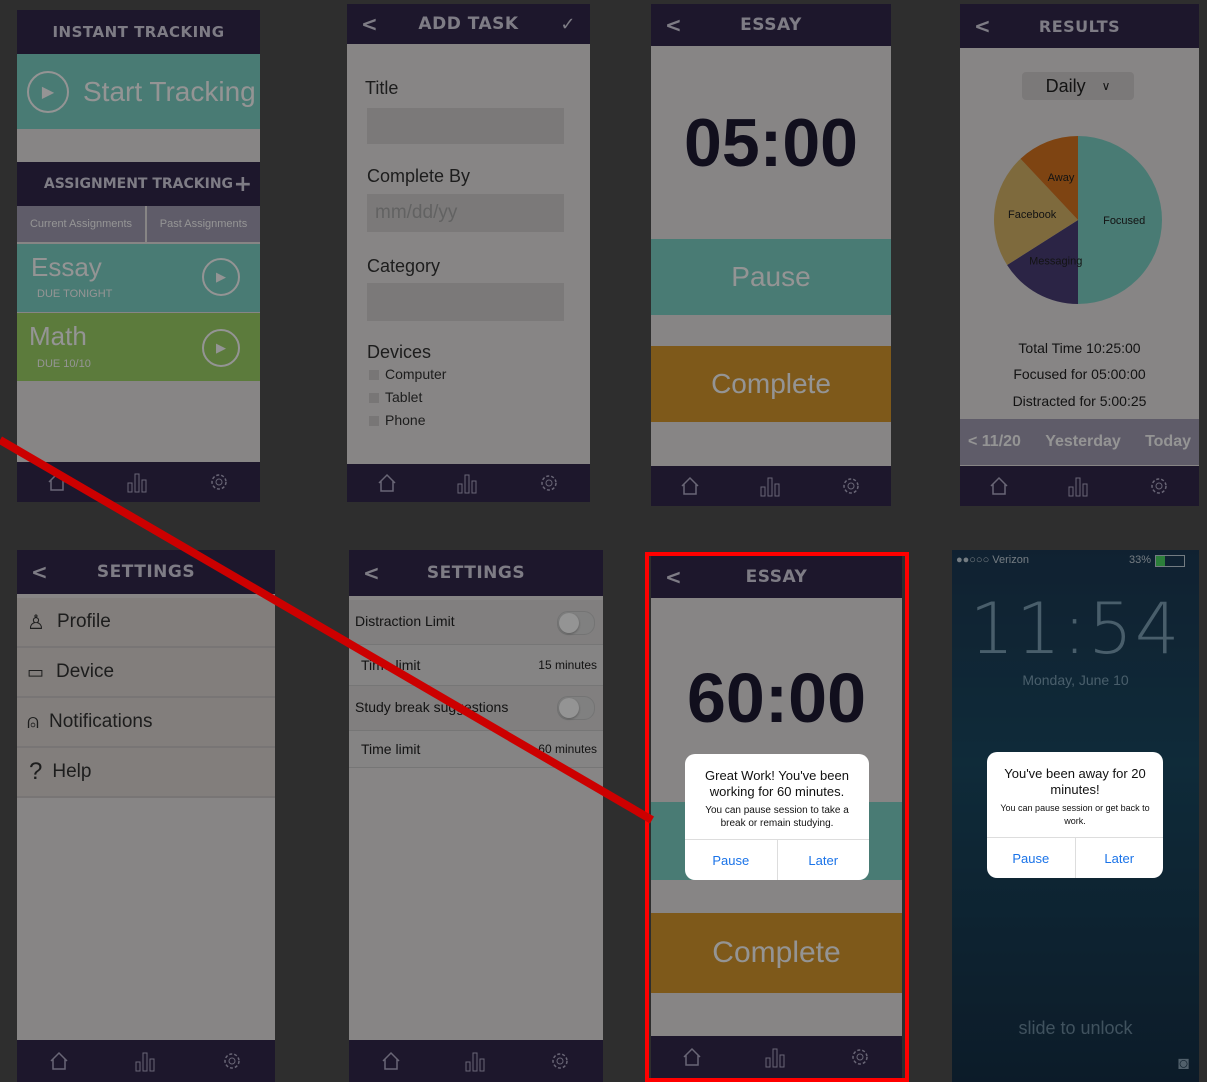  I want to click on tab-current-assignments: Current Assignments, so click(81, 224).